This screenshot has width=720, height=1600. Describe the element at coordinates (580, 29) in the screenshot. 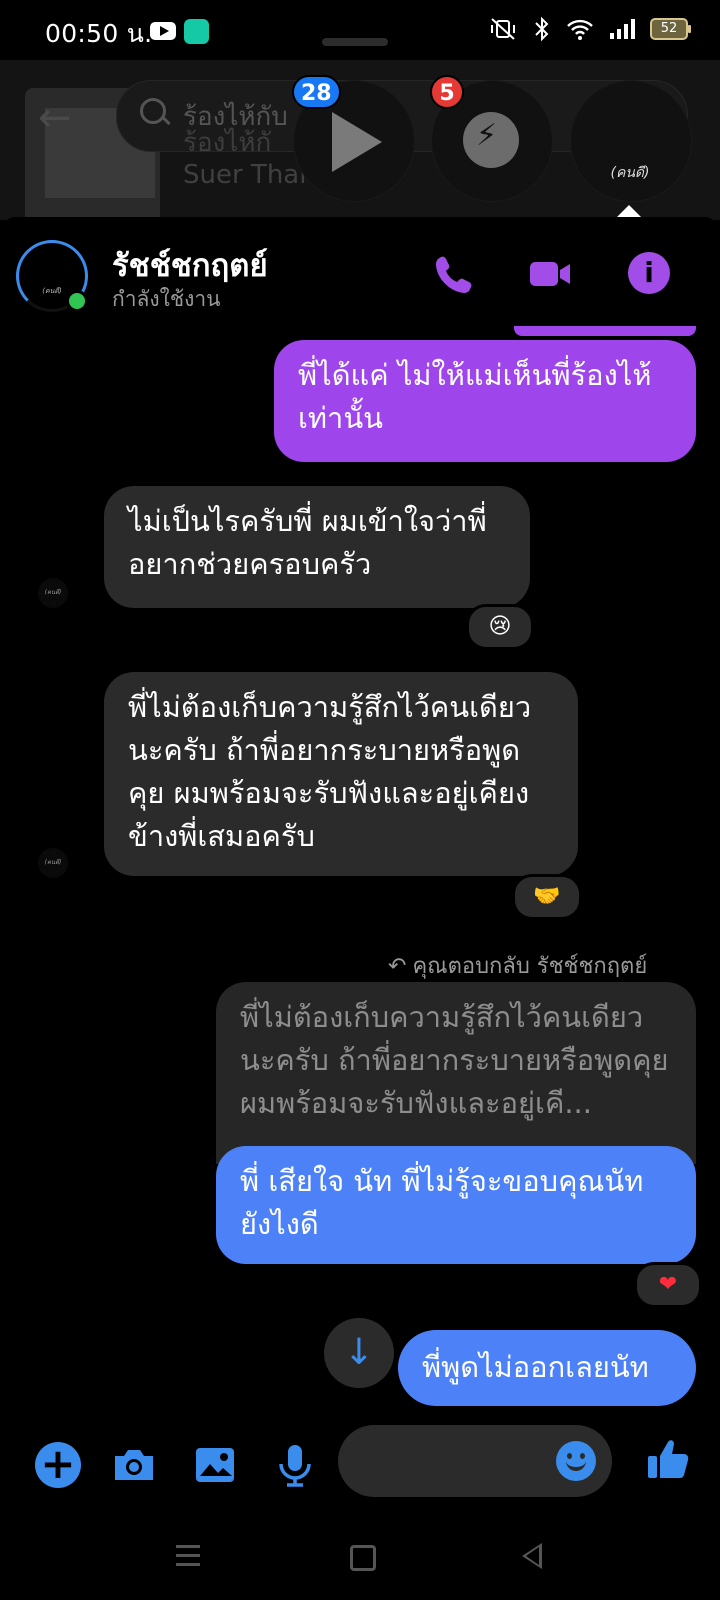

I see `wifi-icon` at that location.